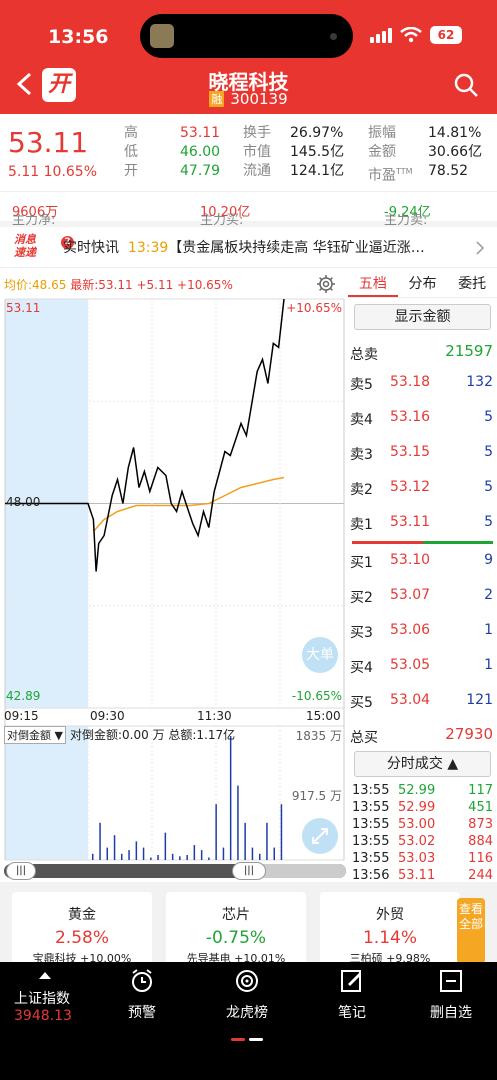 The height and width of the screenshot is (1080, 497). Describe the element at coordinates (257, 171) in the screenshot. I see `float-cap-label: 流通` at that location.